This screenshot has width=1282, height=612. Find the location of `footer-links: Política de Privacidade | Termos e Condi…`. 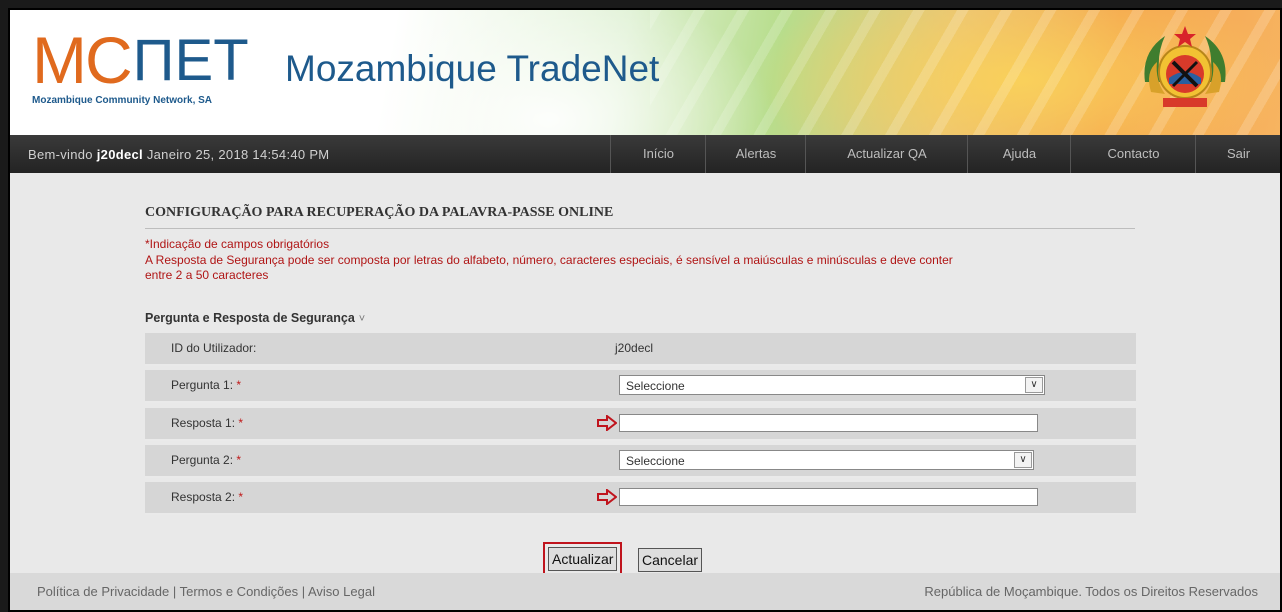

footer-links: Política de Privacidade | Termos e Condi… is located at coordinates (206, 591).